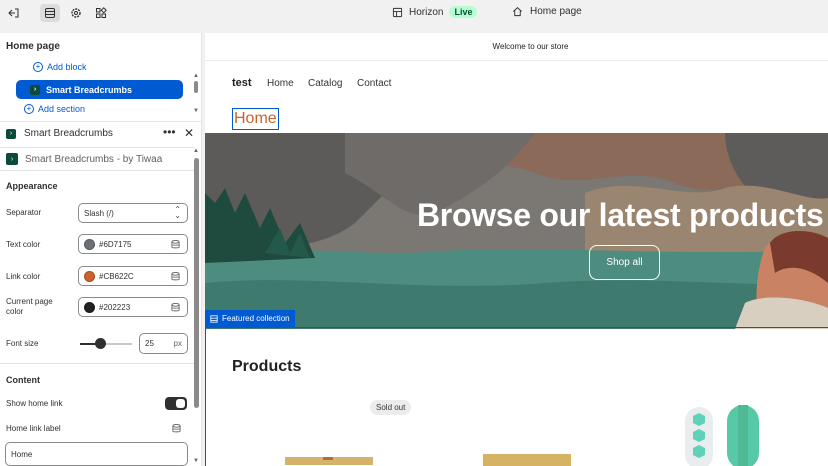 This screenshot has height=466, width=828. I want to click on add-block-label: Add block, so click(67, 67).